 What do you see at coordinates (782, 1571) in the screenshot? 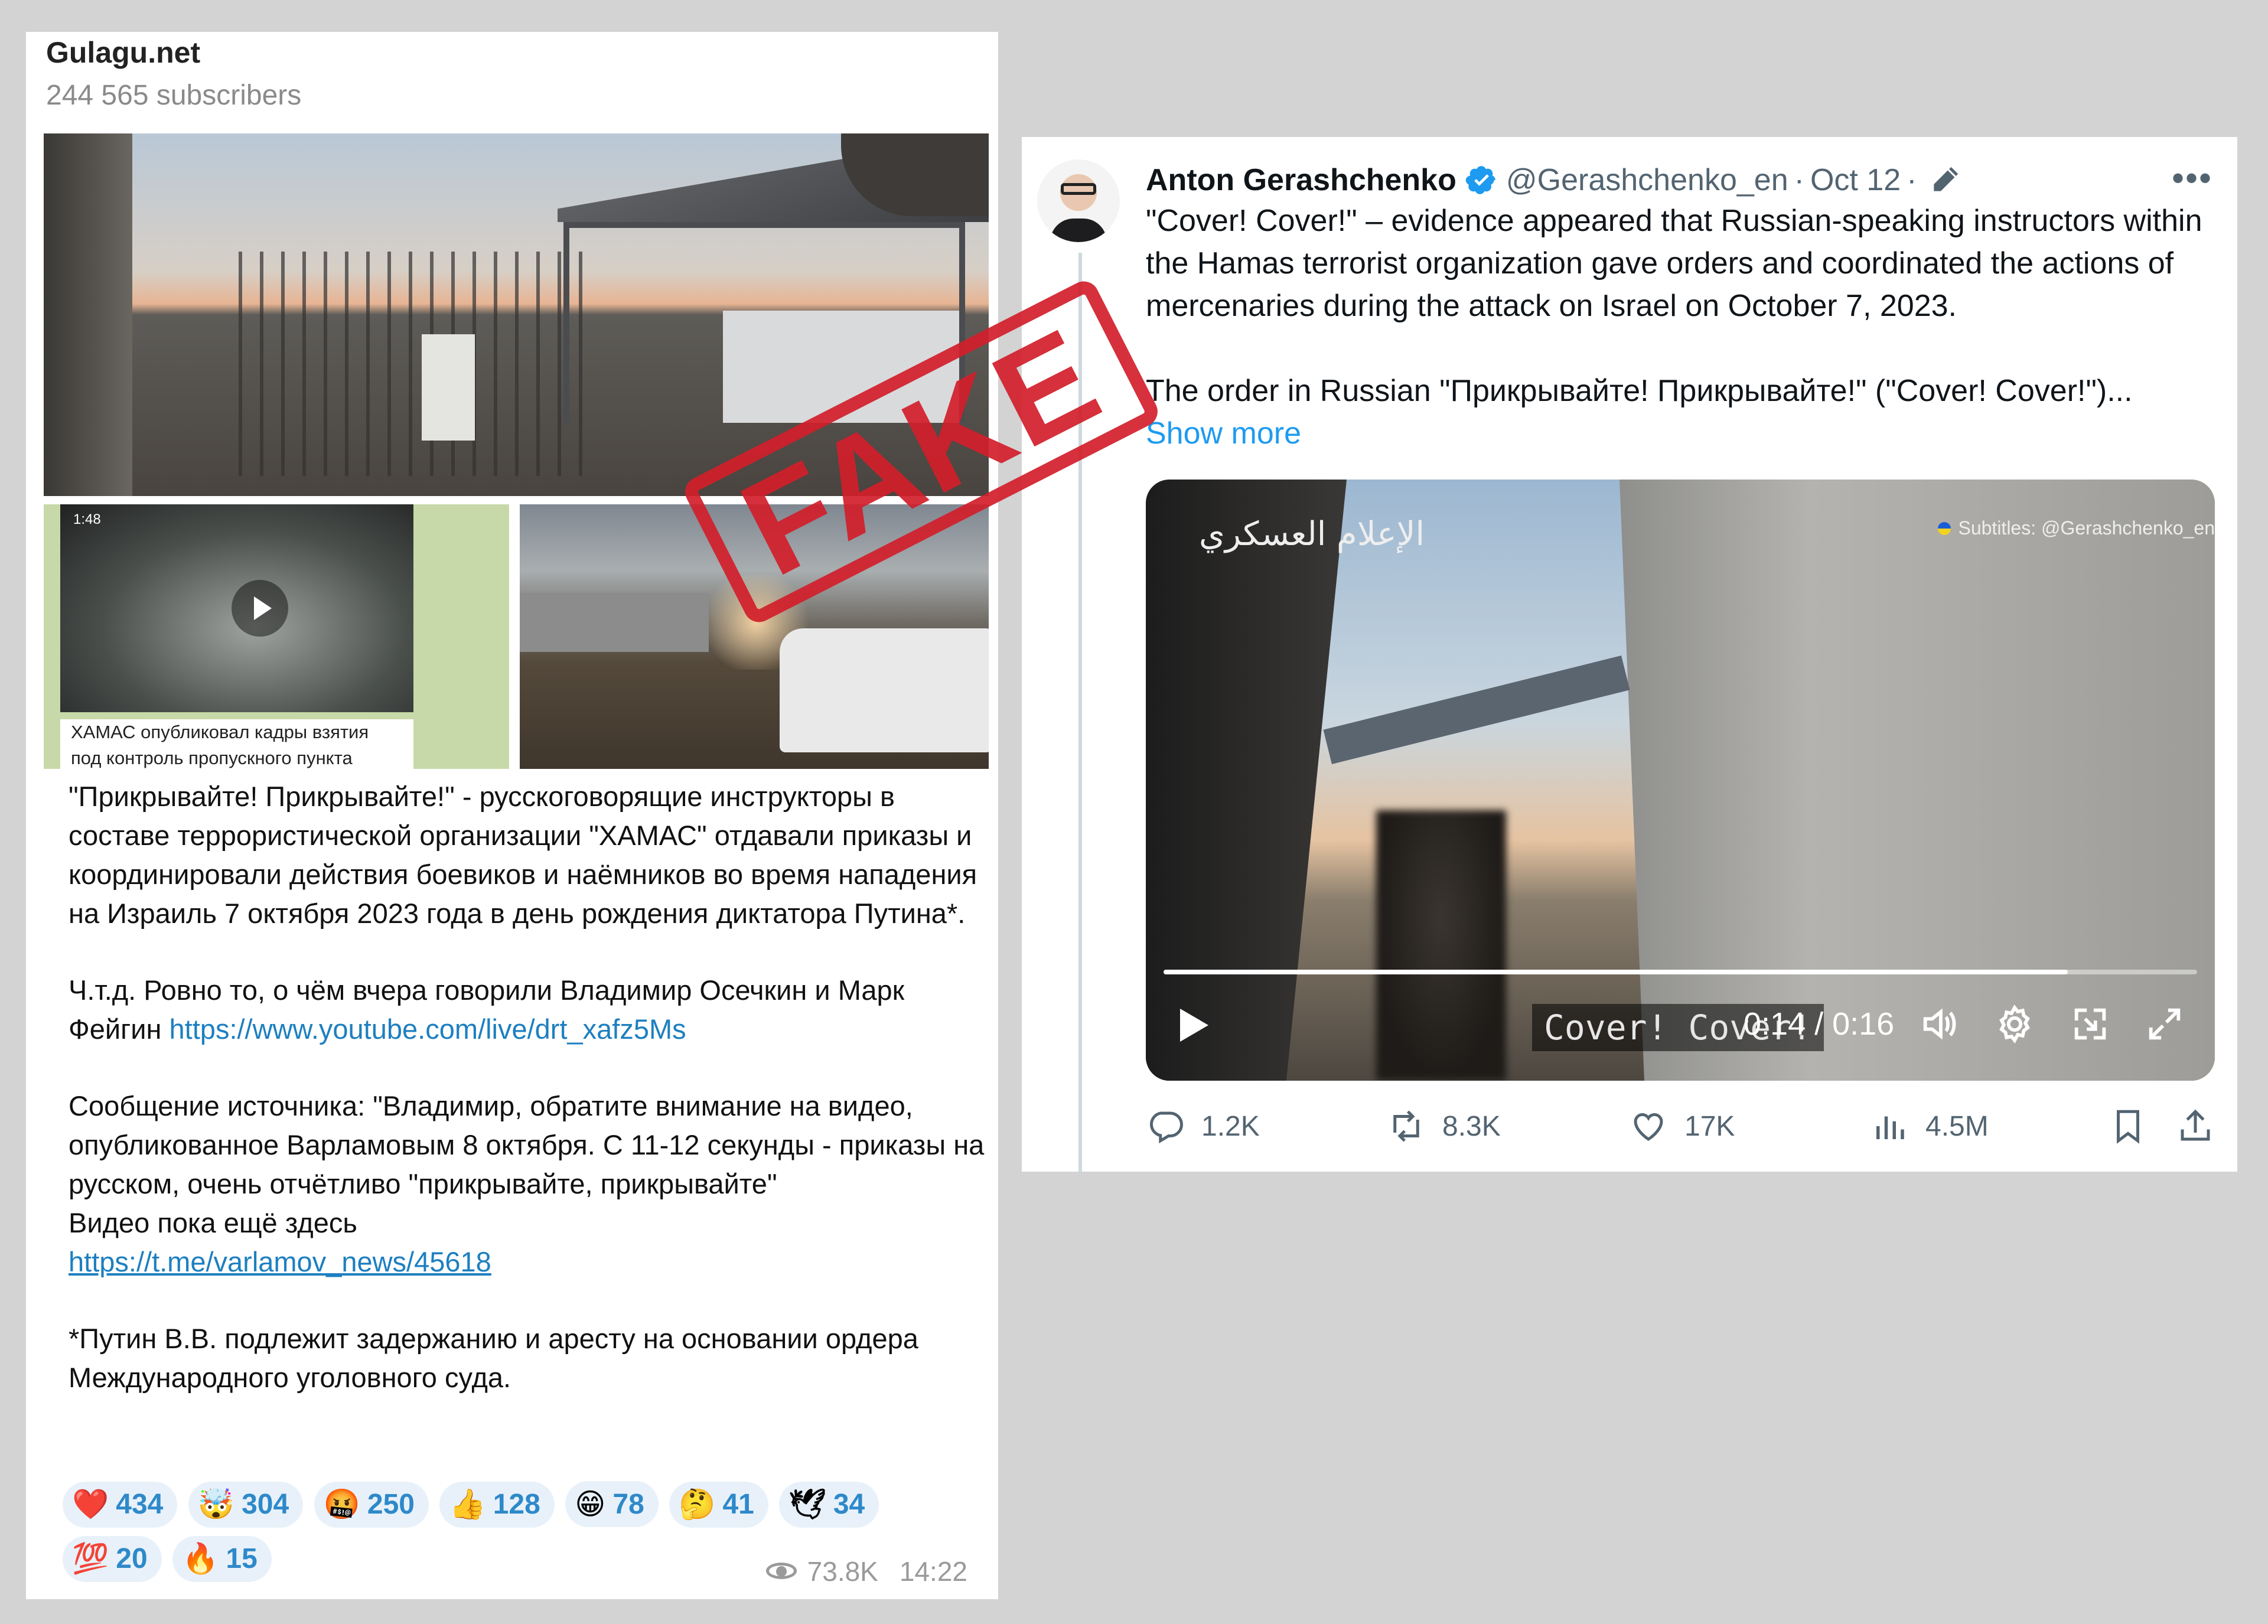
I see `eye-icon` at bounding box center [782, 1571].